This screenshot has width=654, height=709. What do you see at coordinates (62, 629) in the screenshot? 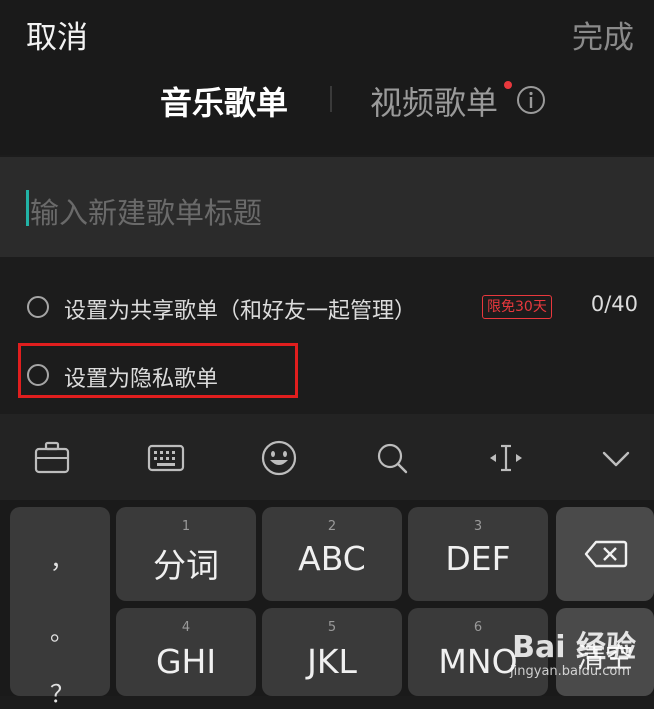
I see `period-key: 。` at bounding box center [62, 629].